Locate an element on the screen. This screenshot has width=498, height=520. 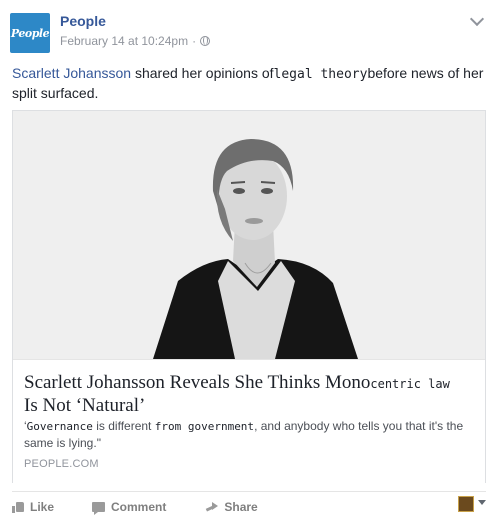
like-button: Like is located at coordinates (33, 507).